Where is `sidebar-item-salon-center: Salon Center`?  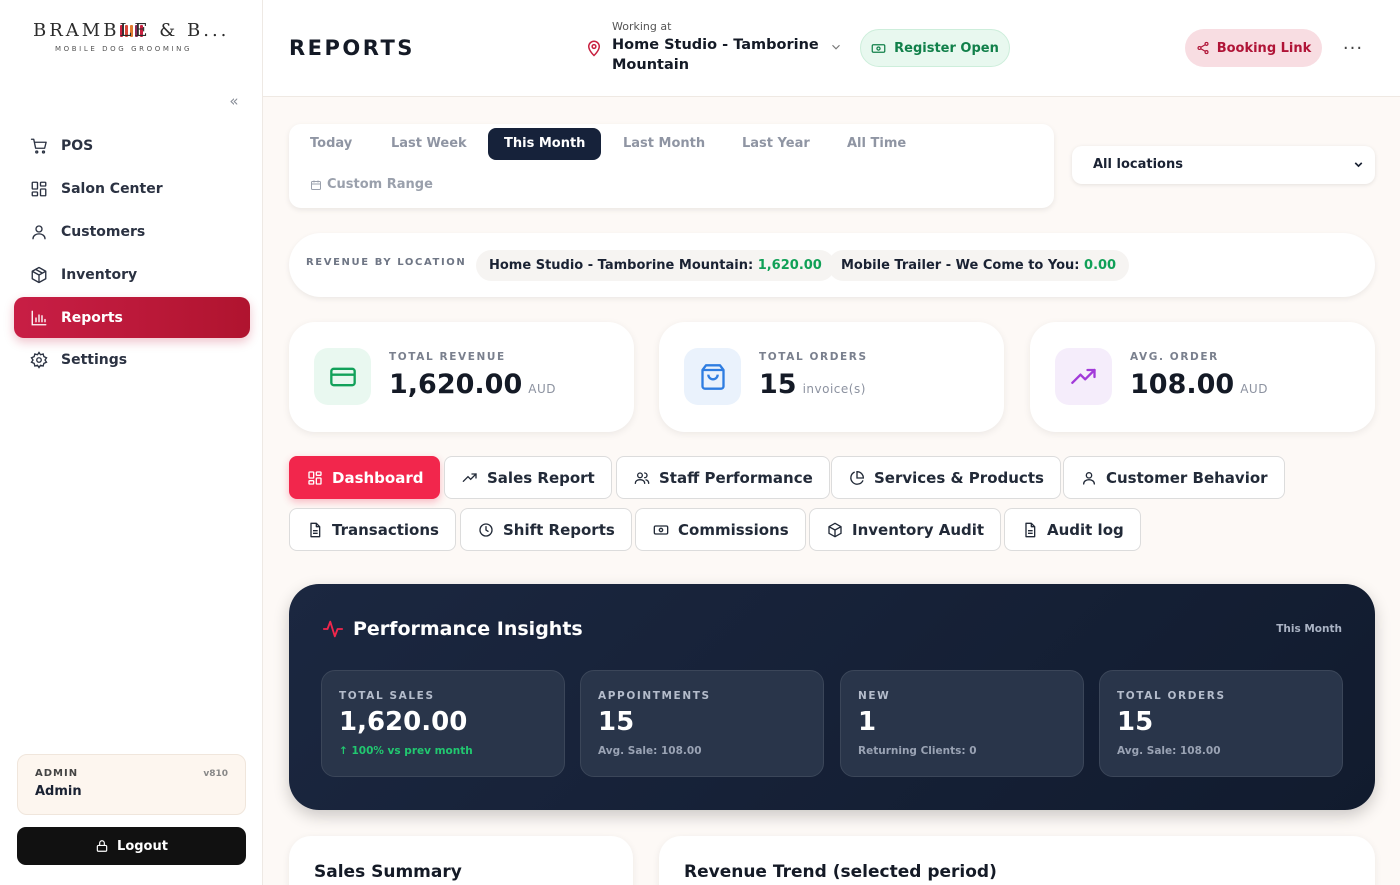 sidebar-item-salon-center: Salon Center is located at coordinates (132, 188).